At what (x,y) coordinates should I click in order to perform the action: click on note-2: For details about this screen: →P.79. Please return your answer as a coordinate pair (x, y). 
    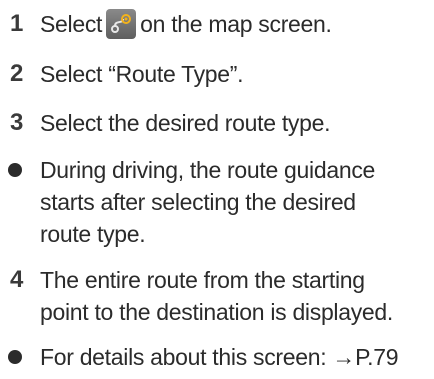
    Looking at the image, I should click on (215, 357).